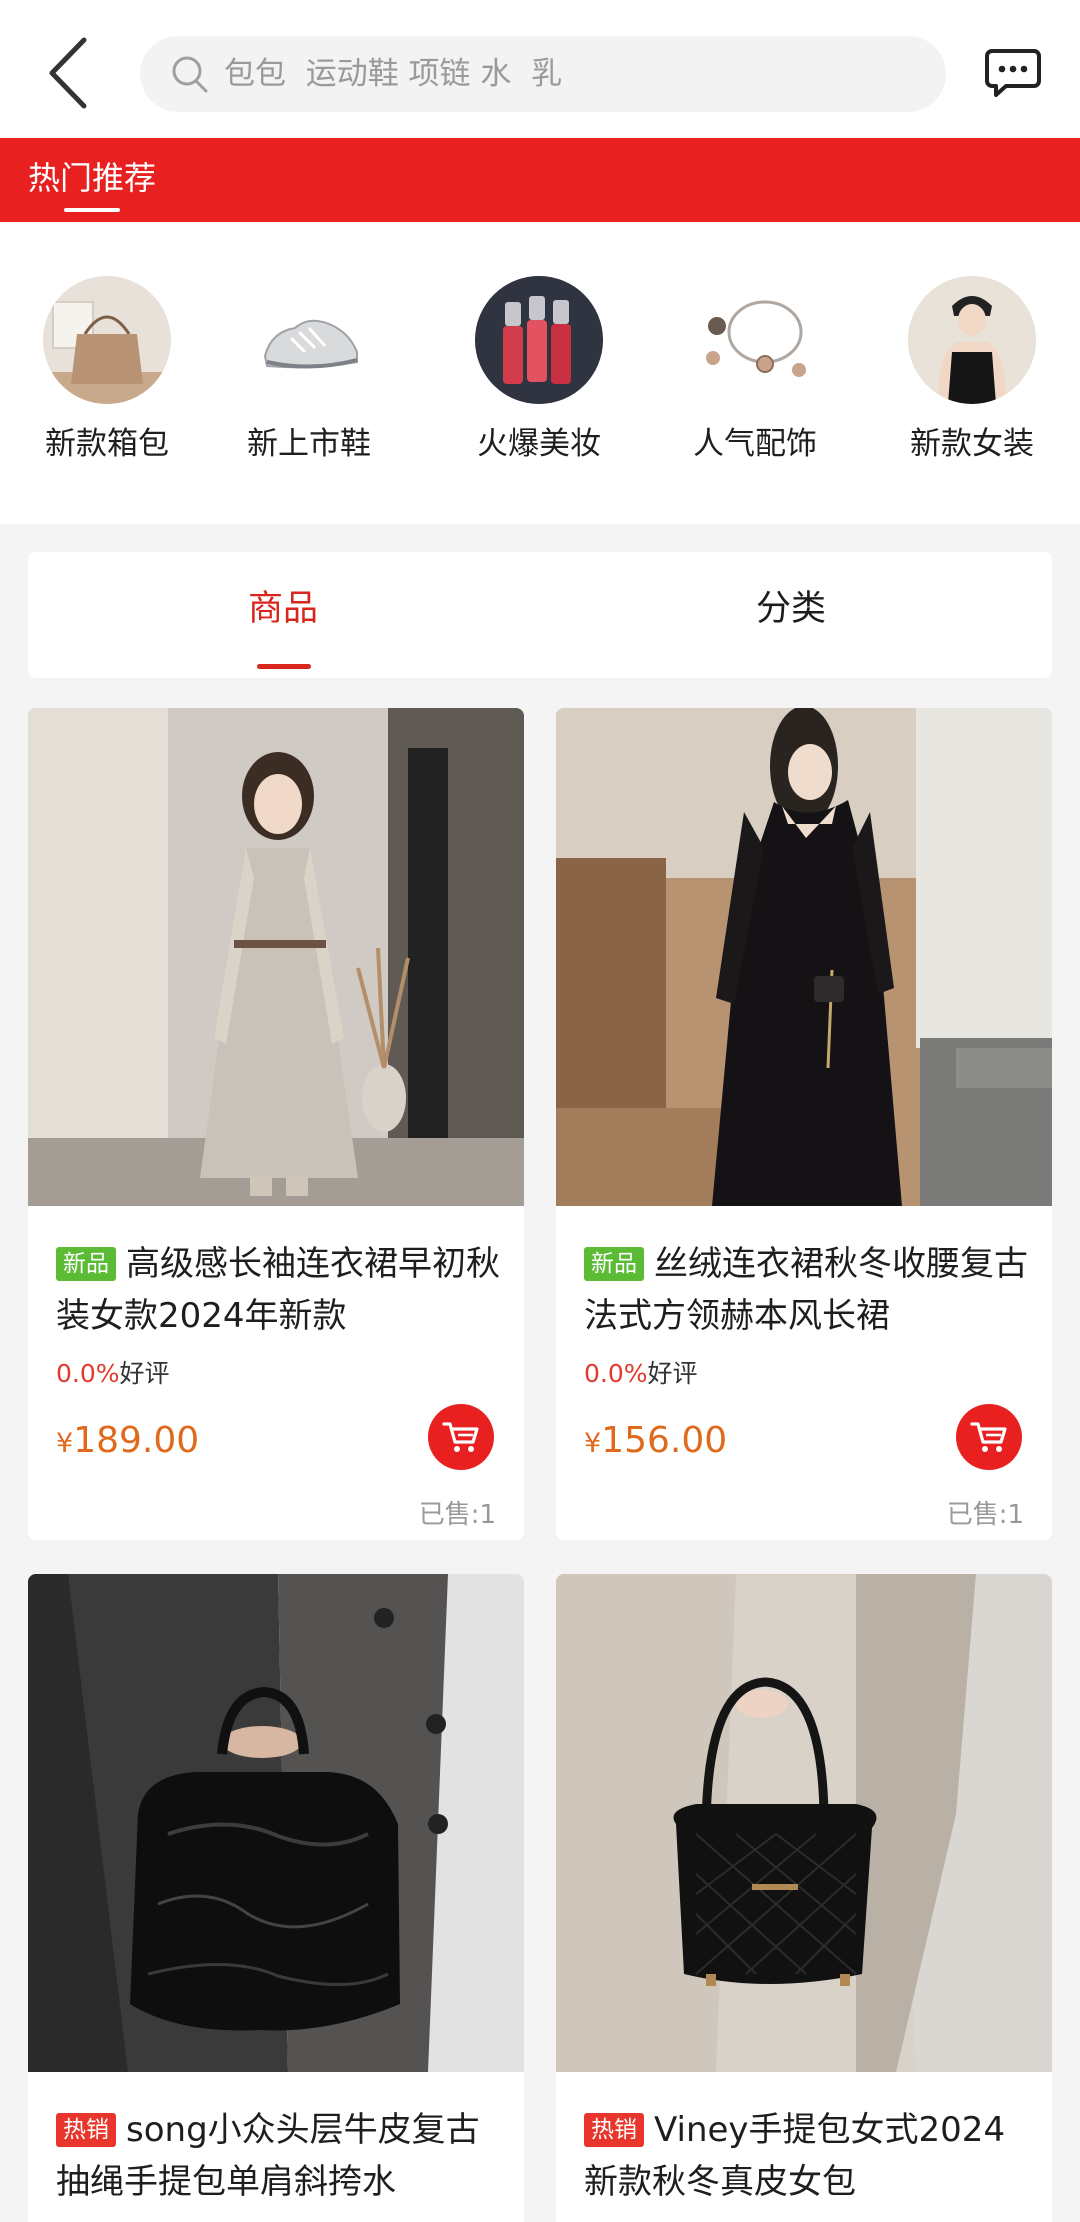 Image resolution: width=1080 pixels, height=2222 pixels. I want to click on category-accessories: 人气配饰, so click(755, 369).